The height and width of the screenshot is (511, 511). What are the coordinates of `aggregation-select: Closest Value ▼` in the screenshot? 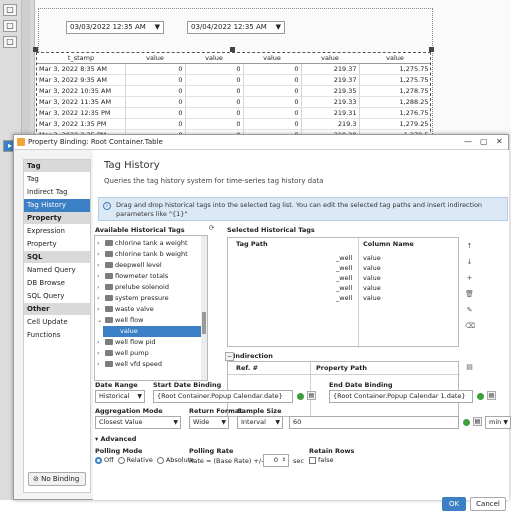 It's located at (138, 422).